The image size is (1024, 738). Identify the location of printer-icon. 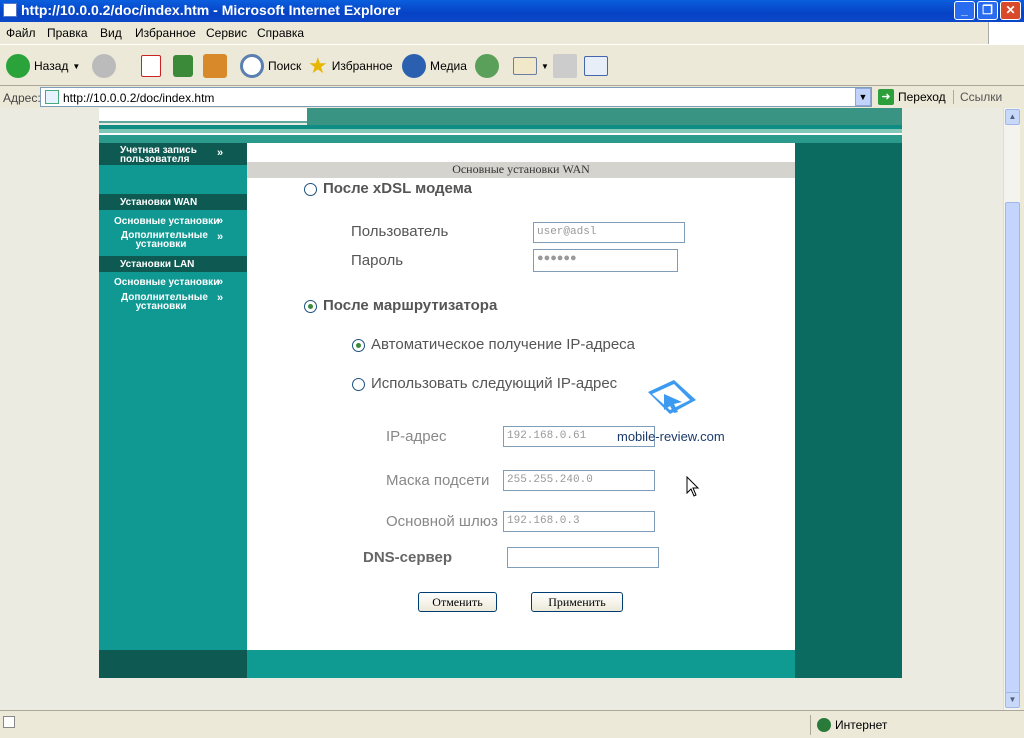
(565, 66).